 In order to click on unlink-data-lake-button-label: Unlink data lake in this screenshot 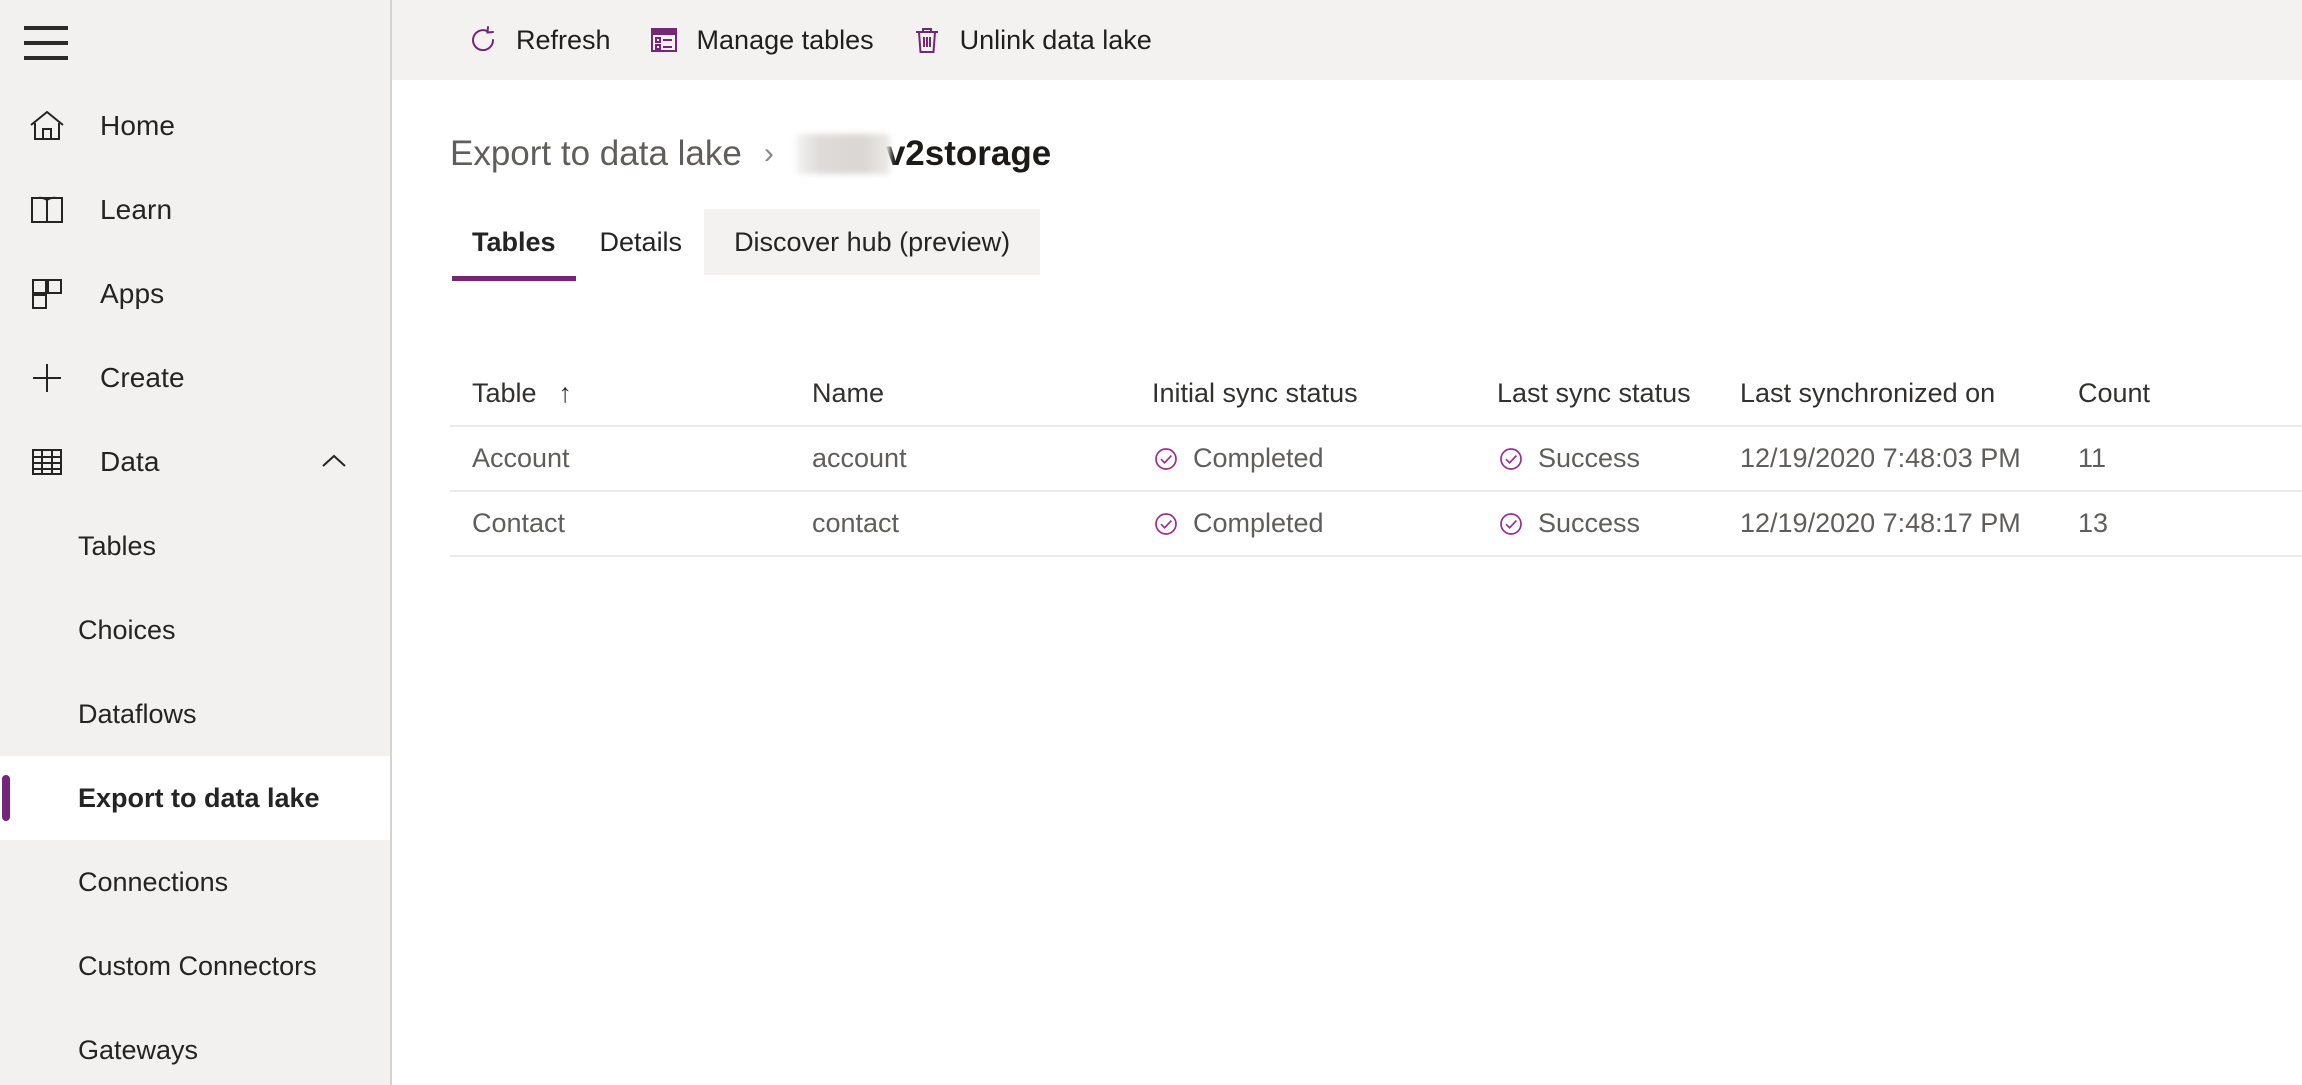, I will do `click(1055, 39)`.